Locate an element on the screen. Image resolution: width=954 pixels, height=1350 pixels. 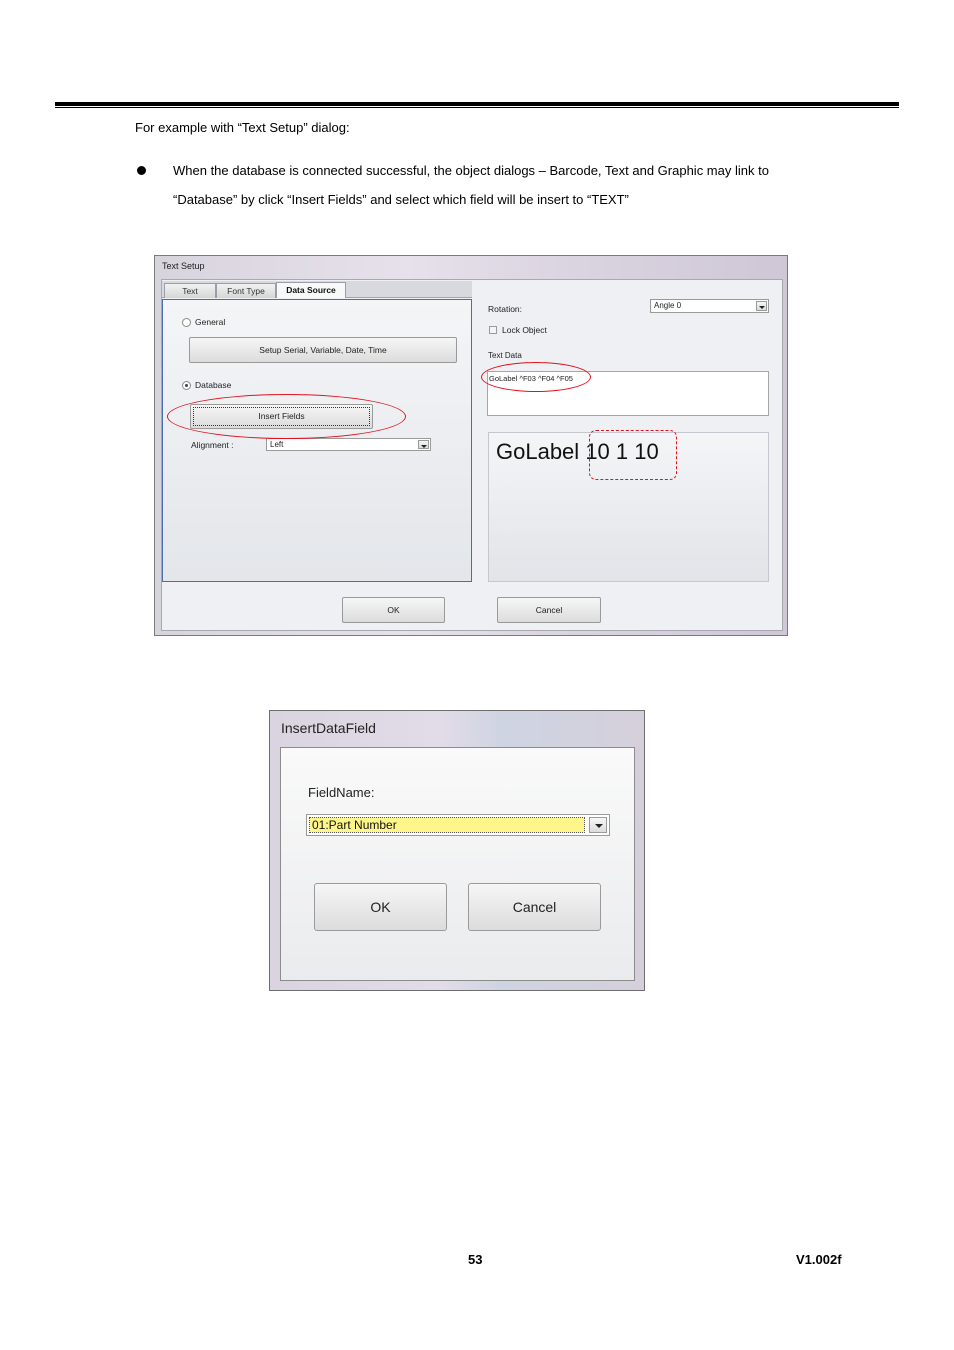
lock-object-checkbox is located at coordinates (493, 330).